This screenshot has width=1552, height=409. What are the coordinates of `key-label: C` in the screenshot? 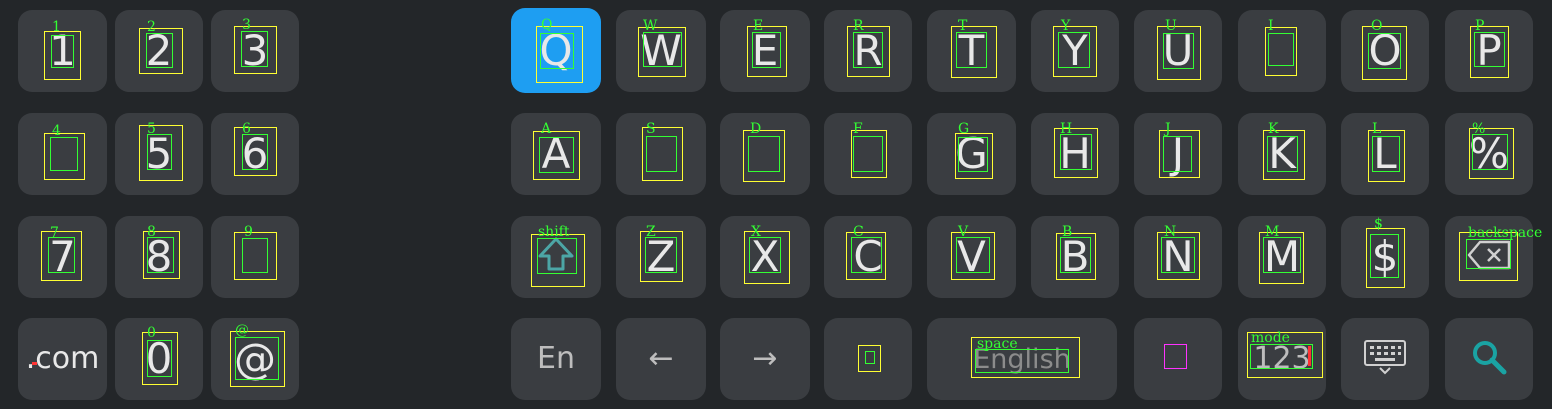 It's located at (868, 256).